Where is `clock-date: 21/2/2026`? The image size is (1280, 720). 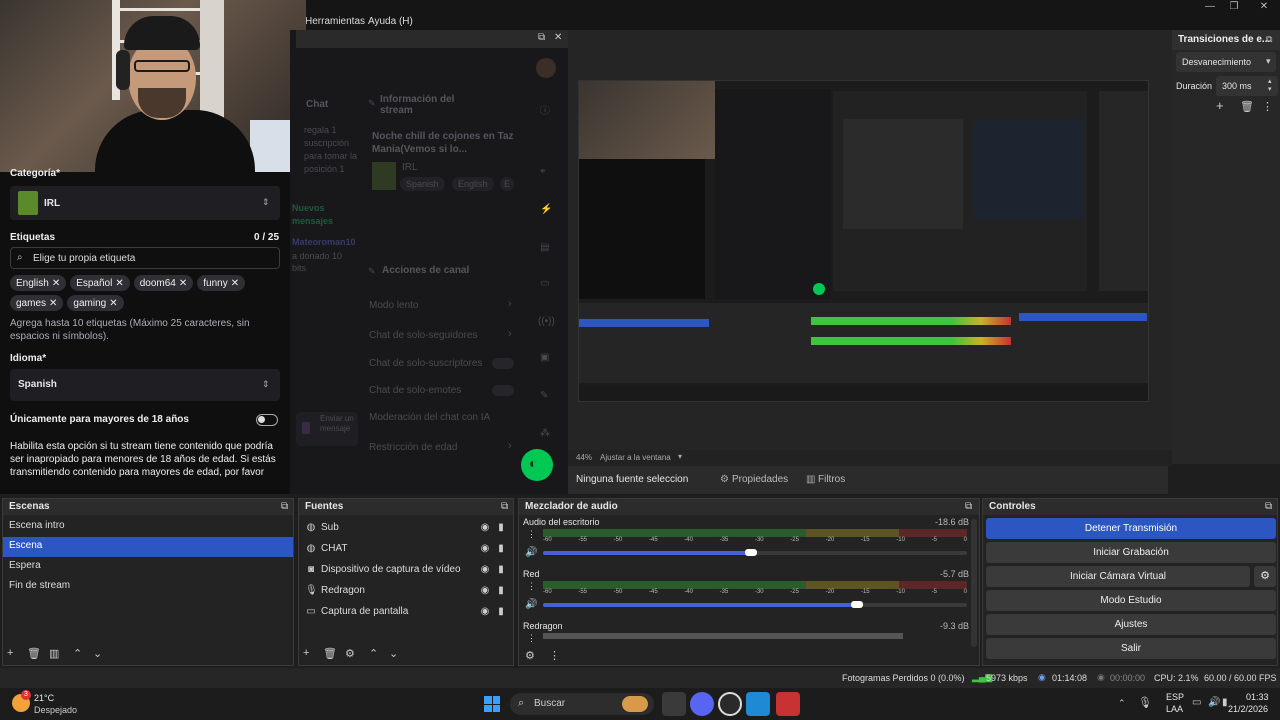 clock-date: 21/2/2026 is located at coordinates (1248, 709).